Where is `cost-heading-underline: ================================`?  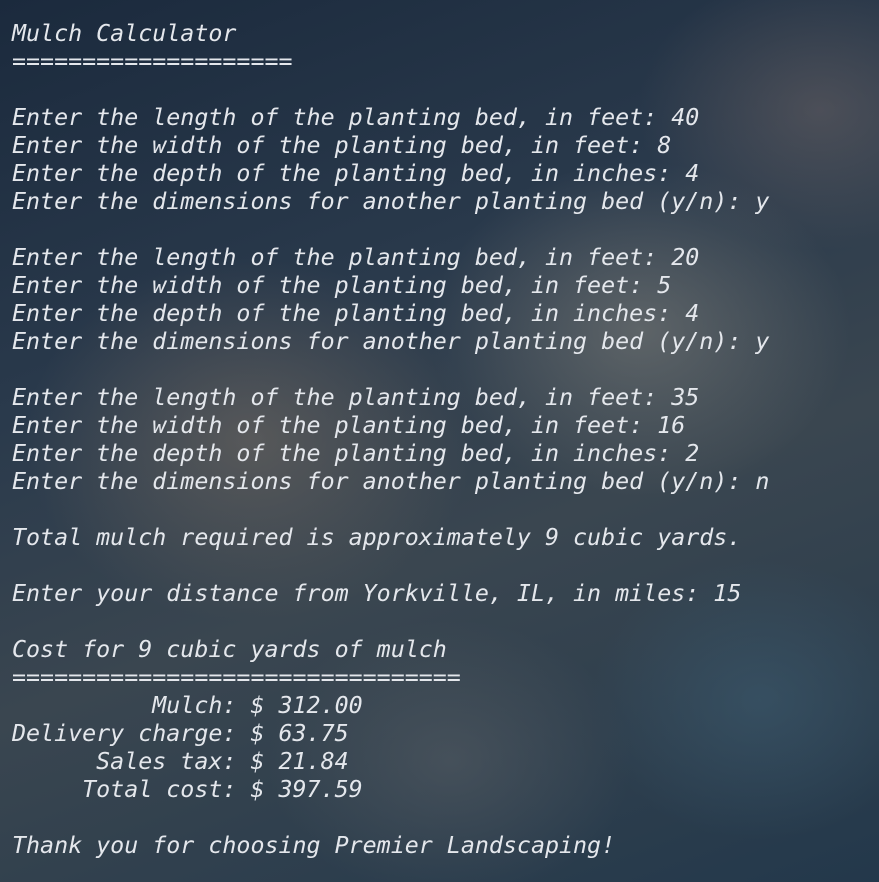
cost-heading-underline: ================================ is located at coordinates (236, 677).